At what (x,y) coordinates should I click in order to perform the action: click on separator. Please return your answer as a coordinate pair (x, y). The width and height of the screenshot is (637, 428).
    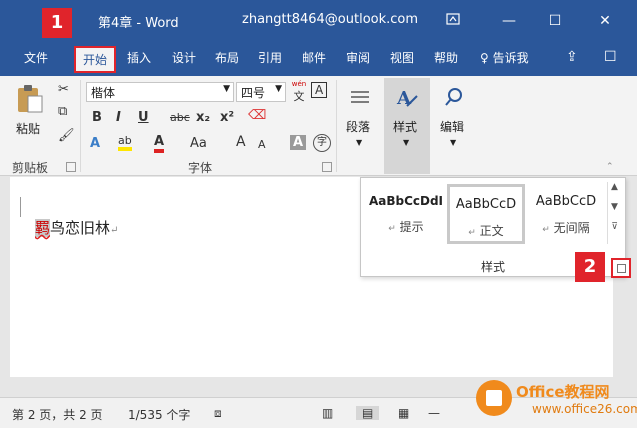
    Looking at the image, I should click on (80, 126).